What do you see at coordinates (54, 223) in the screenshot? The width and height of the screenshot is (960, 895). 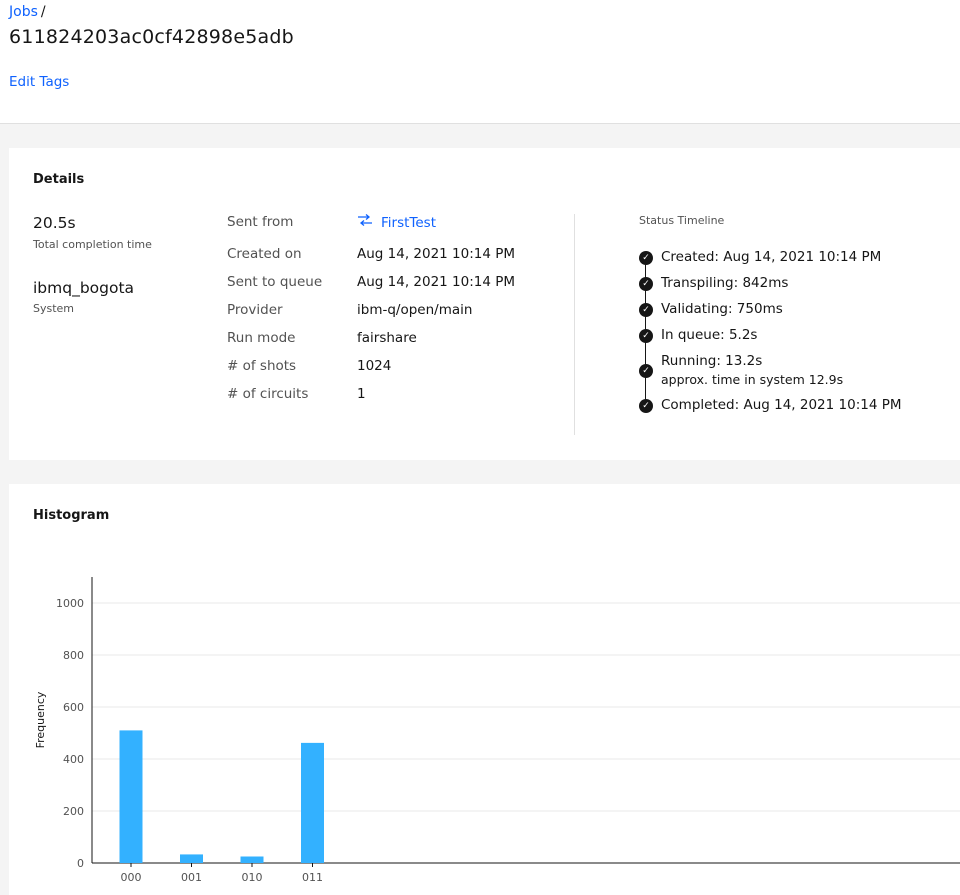 I see `completion-time-value: 20.5s` at bounding box center [54, 223].